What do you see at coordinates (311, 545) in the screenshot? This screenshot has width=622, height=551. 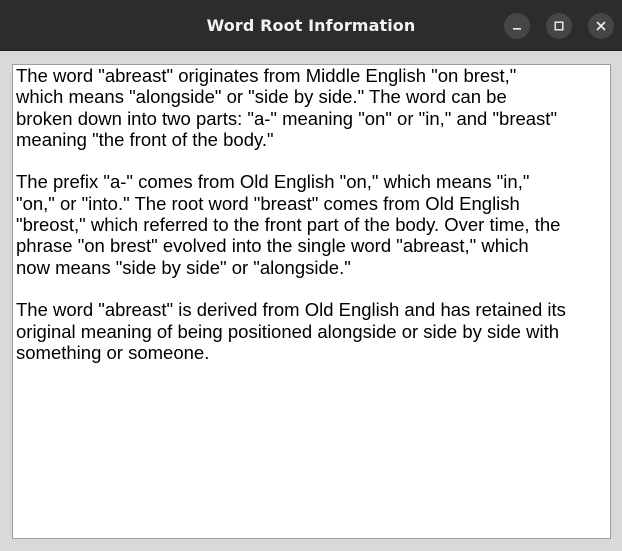 I see `window-bottom-strip` at bounding box center [311, 545].